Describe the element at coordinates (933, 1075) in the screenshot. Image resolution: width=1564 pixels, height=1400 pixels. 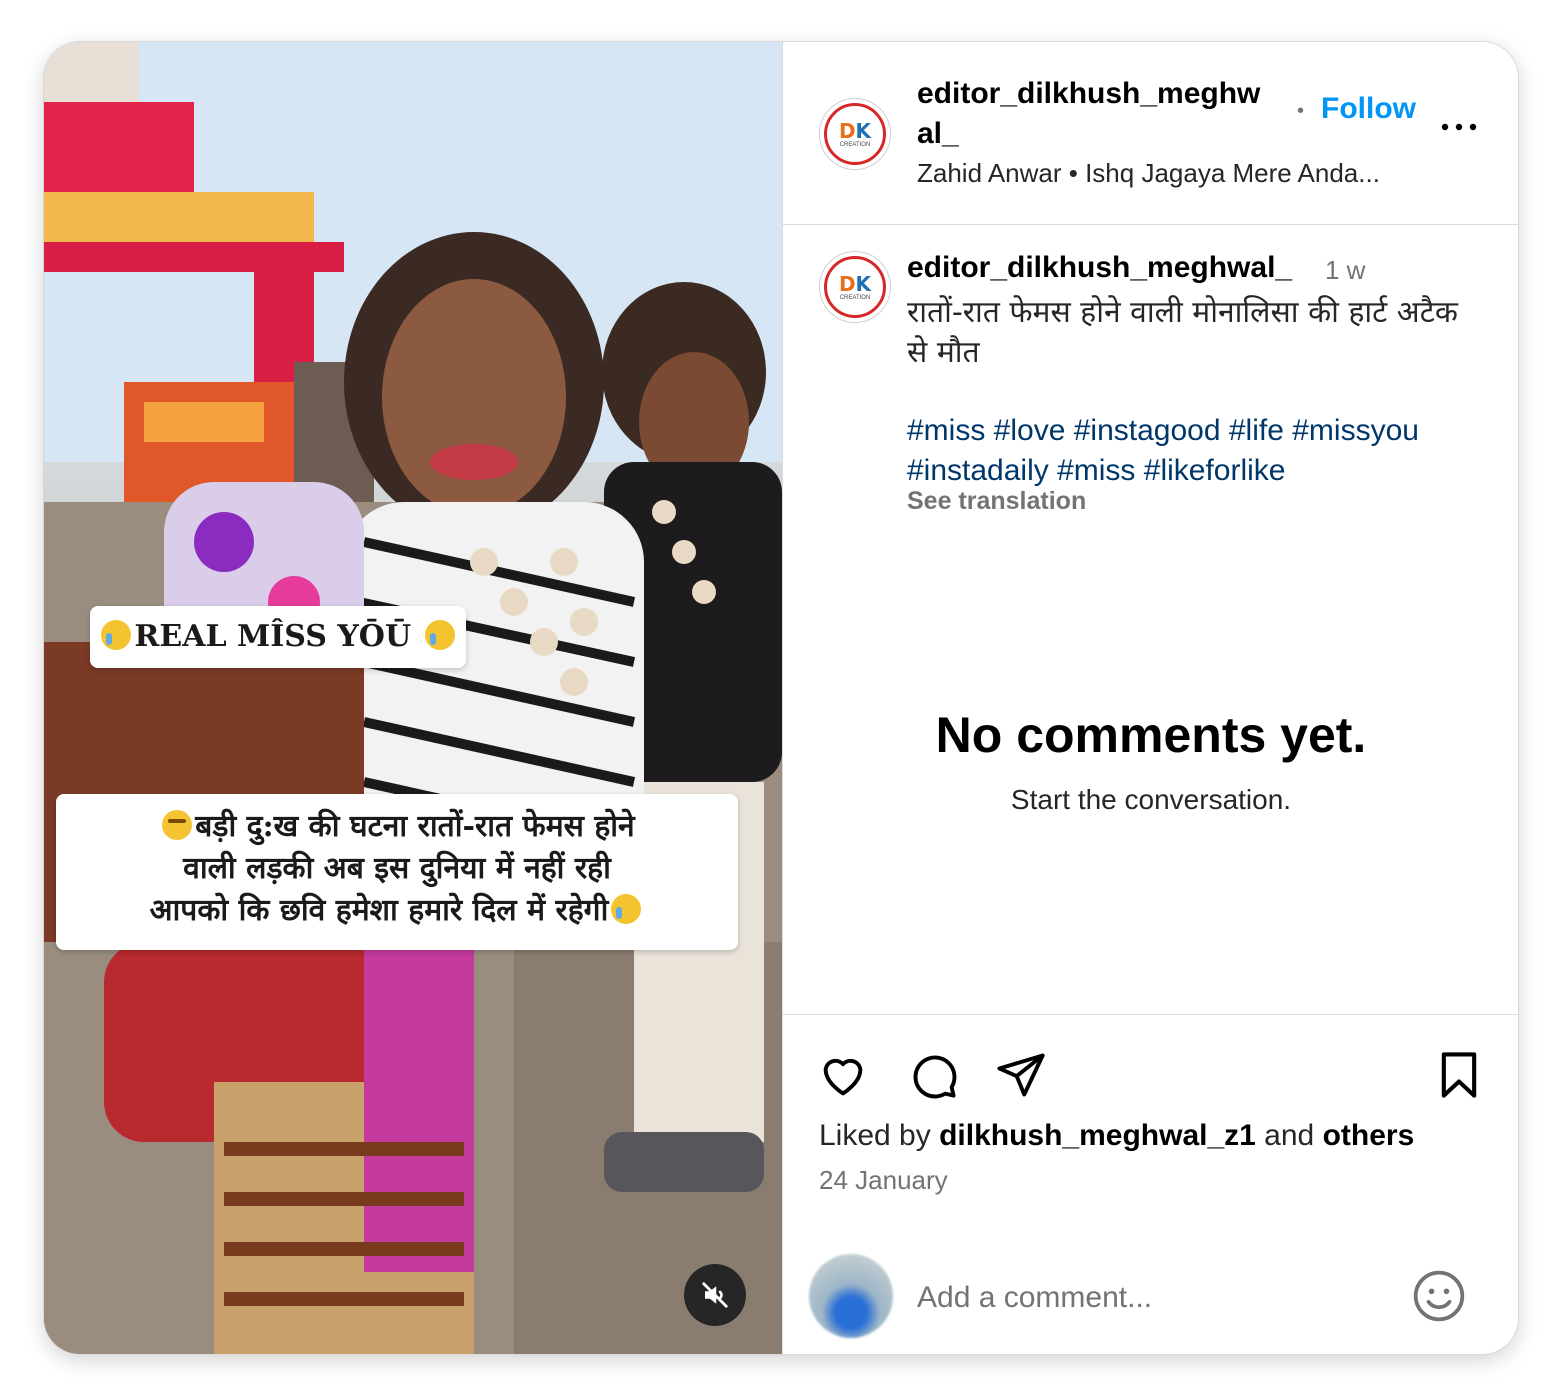
I see `comment-icon` at that location.